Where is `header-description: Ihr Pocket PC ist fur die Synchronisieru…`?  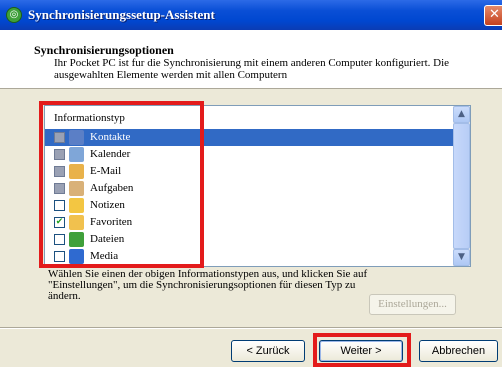 header-description: Ihr Pocket PC ist fur die Synchronisieru… is located at coordinates (252, 69).